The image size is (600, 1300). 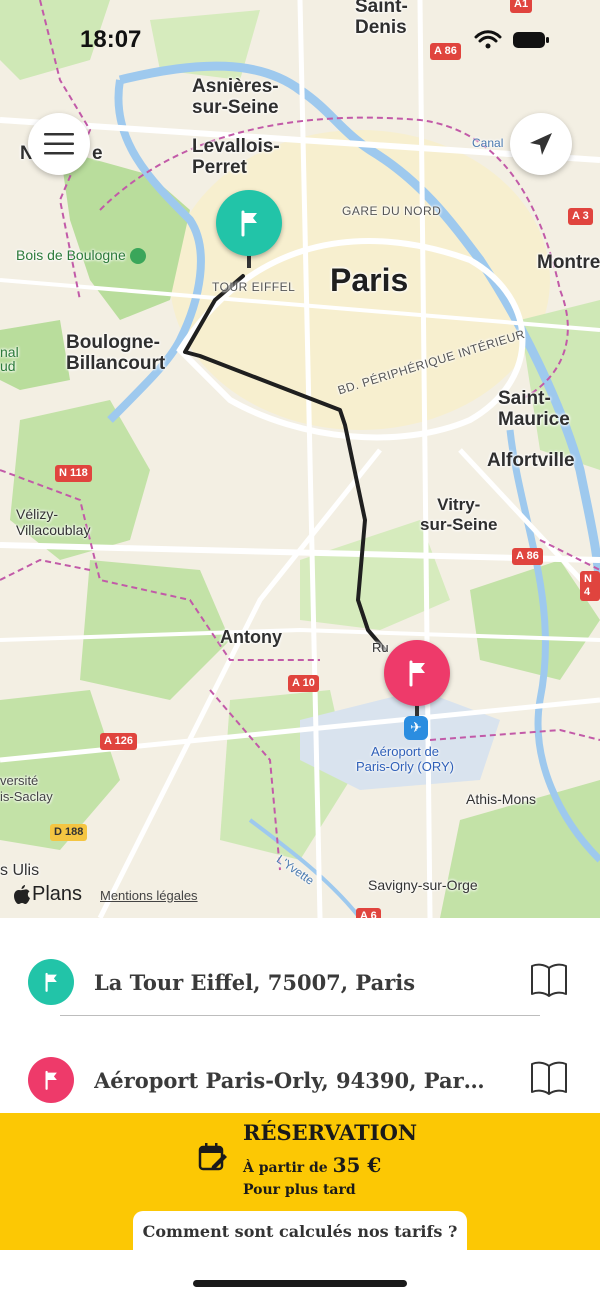 I want to click on end-location-pin, so click(x=417, y=673).